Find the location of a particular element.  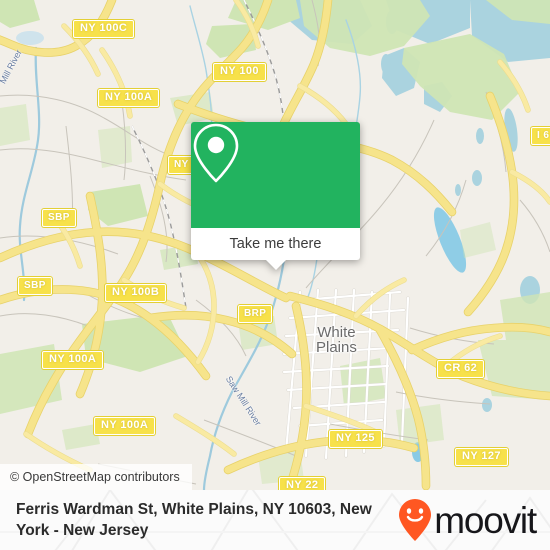

road-shield: NY 127 is located at coordinates (481, 457).